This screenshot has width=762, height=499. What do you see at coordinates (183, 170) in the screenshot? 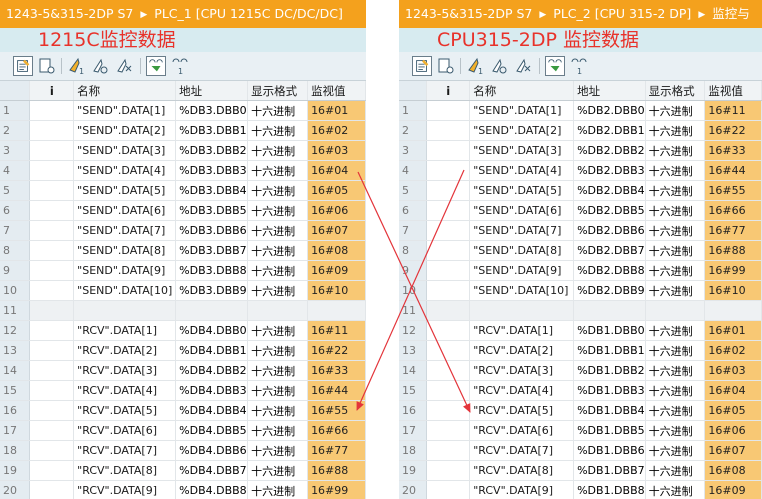
I see `table-row: 4 "SEND".DATA[4] %DB3.DBB3 十六进制 16#04` at bounding box center [183, 170].